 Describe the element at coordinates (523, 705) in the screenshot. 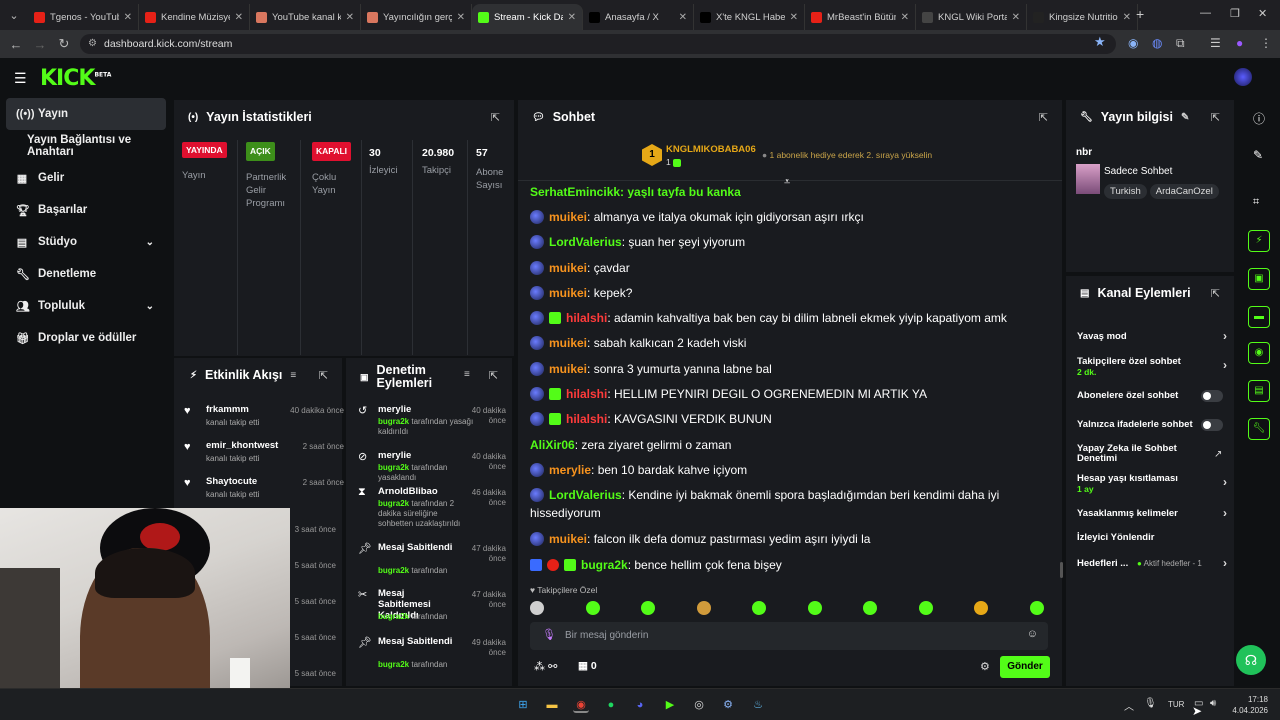

I see `start-icon: ⊞` at that location.